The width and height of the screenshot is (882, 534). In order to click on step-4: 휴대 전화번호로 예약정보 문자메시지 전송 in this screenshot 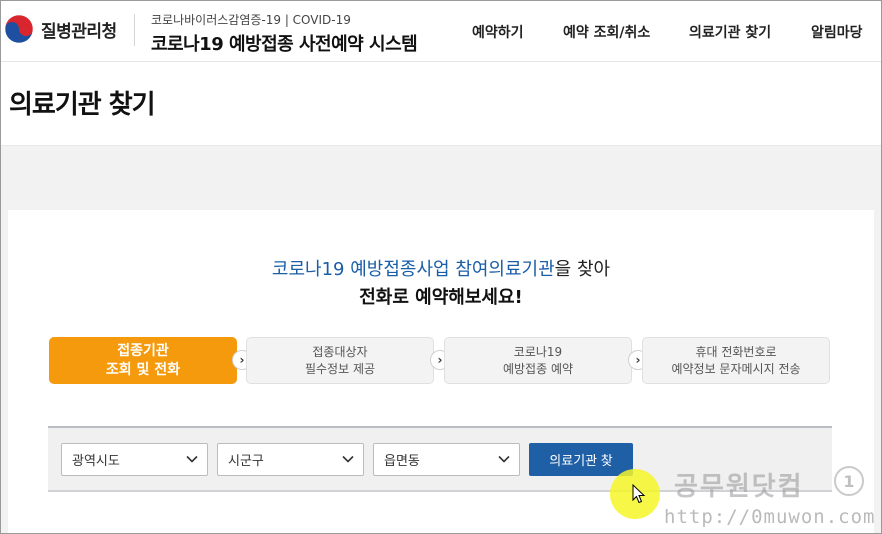, I will do `click(736, 360)`.